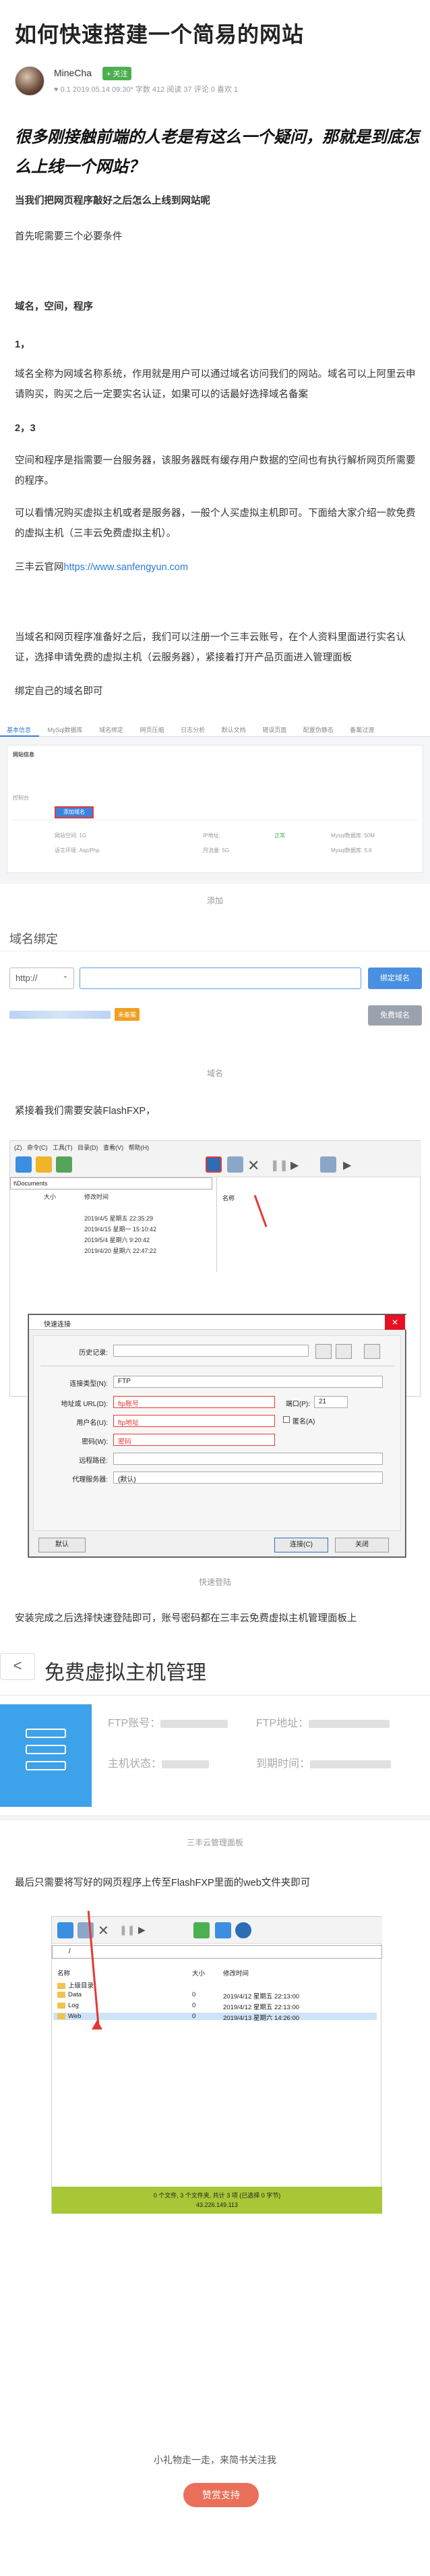 The image size is (430, 2576). Describe the element at coordinates (125, 1673) in the screenshot. I see `free-host-title: 免费虚拟主机管理` at that location.